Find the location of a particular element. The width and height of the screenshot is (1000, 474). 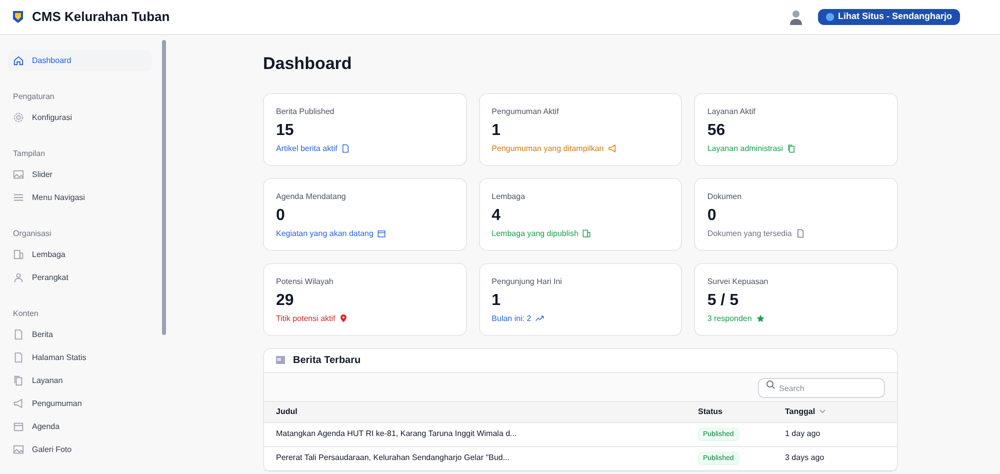

section-heading: Konten is located at coordinates (26, 314).